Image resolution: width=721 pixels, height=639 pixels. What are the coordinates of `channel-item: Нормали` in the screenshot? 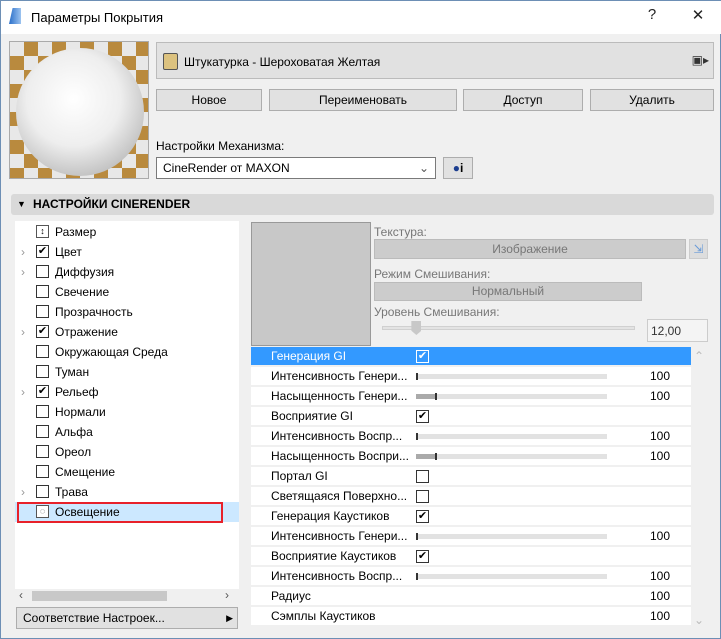 It's located at (127, 412).